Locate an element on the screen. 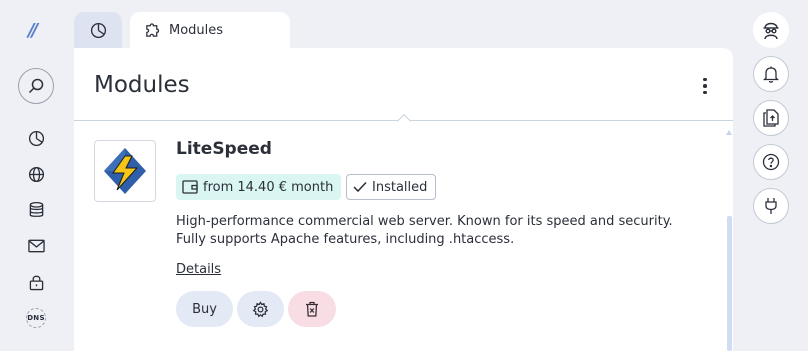 The width and height of the screenshot is (808, 351). plugin-button is located at coordinates (771, 206).